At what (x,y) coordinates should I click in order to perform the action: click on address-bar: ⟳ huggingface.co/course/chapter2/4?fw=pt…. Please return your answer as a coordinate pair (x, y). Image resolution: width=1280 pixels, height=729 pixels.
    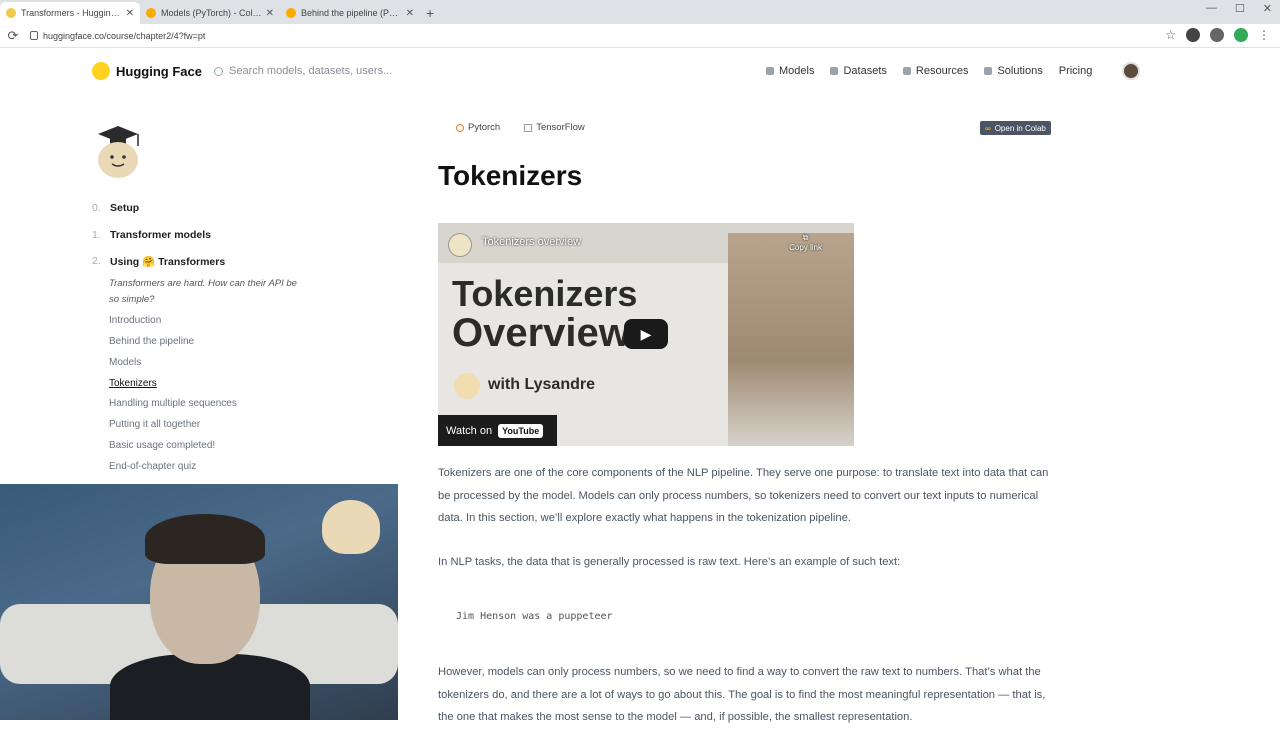
    Looking at the image, I should click on (640, 36).